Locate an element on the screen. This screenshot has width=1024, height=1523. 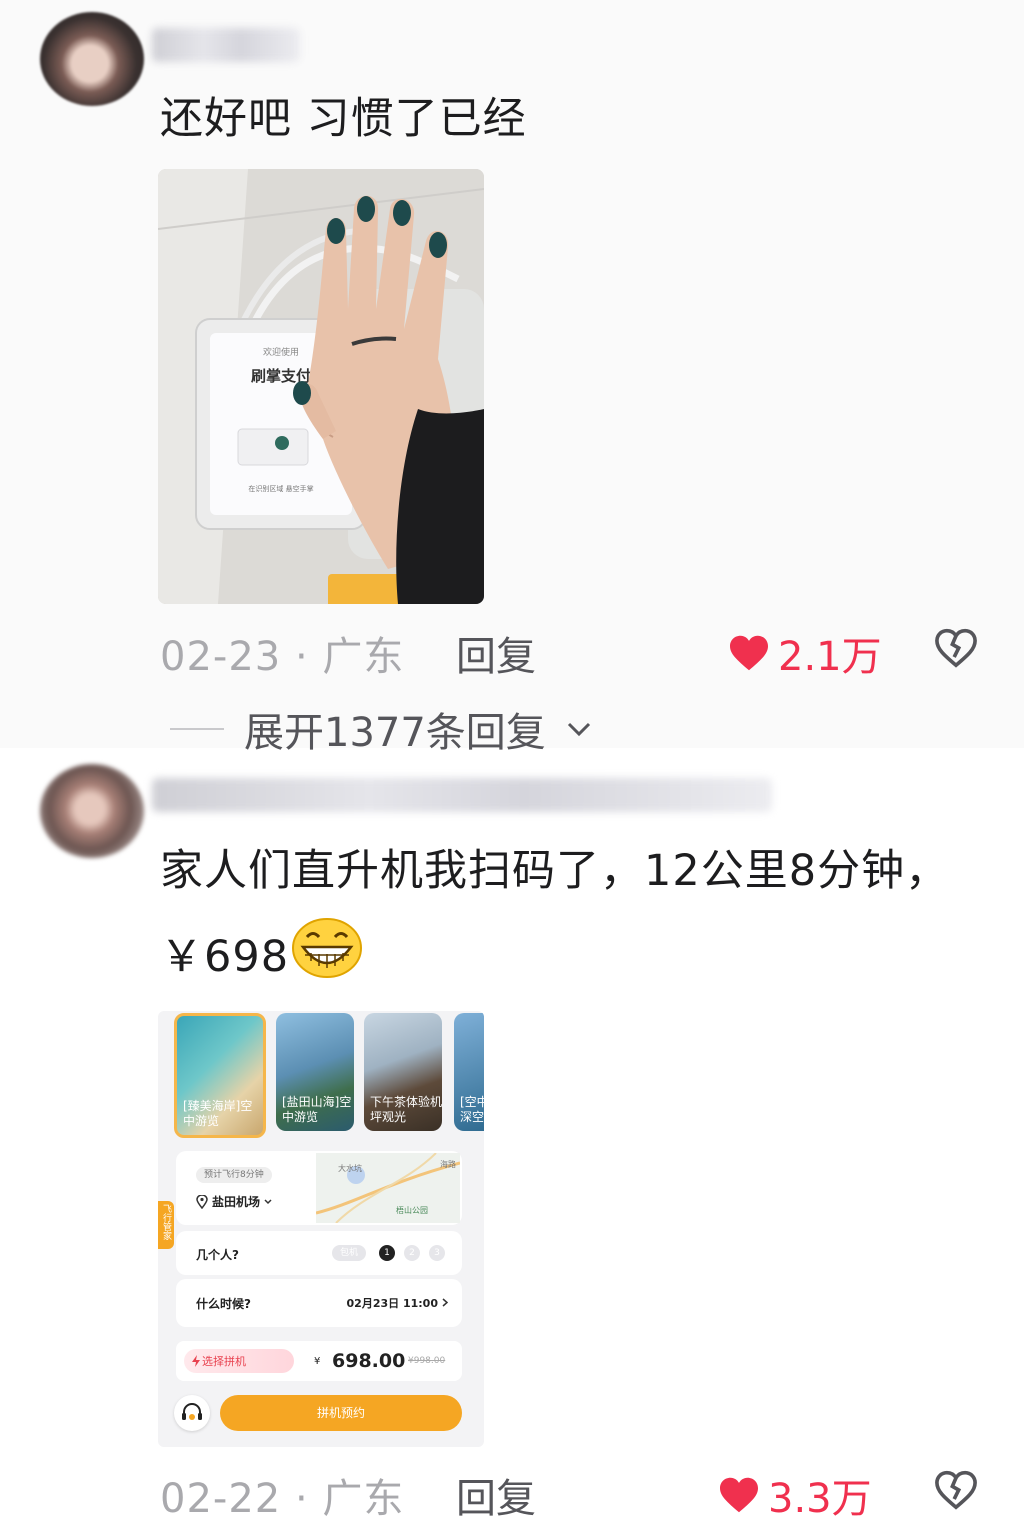
tour-tile: 下午茶体验机坪观光 is located at coordinates (403, 1072).